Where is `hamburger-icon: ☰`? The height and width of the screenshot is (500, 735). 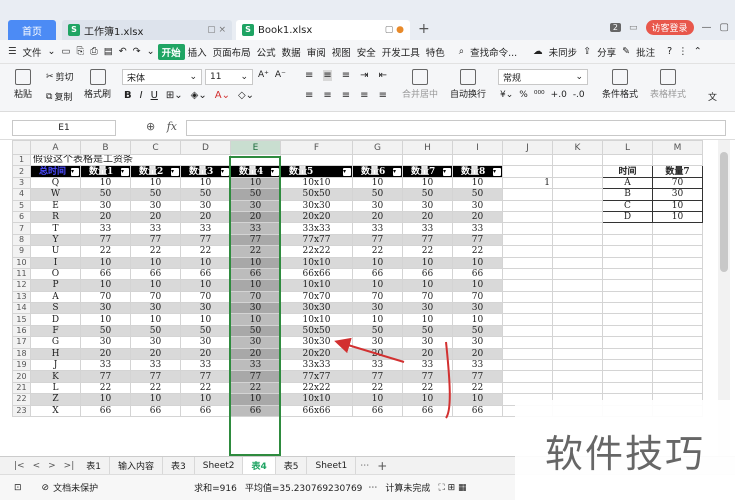 hamburger-icon: ☰ is located at coordinates (10, 51).